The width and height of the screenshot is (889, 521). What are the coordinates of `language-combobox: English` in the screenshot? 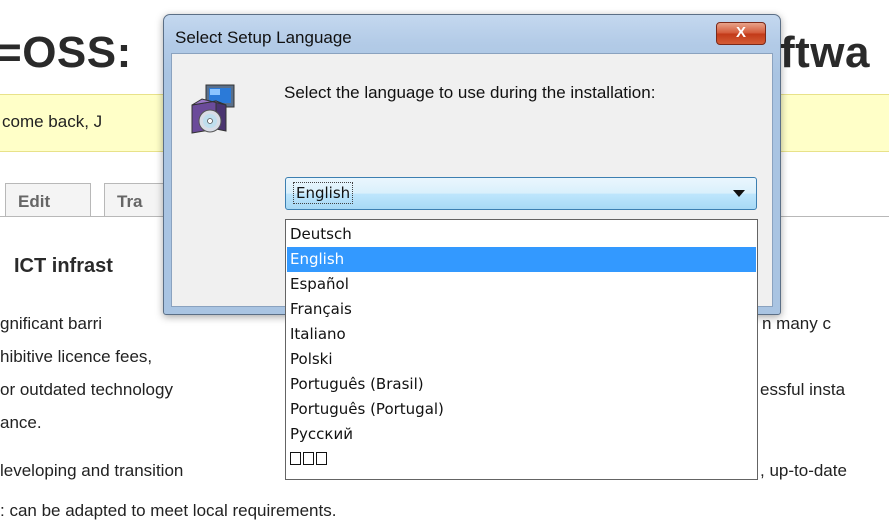 It's located at (521, 193).